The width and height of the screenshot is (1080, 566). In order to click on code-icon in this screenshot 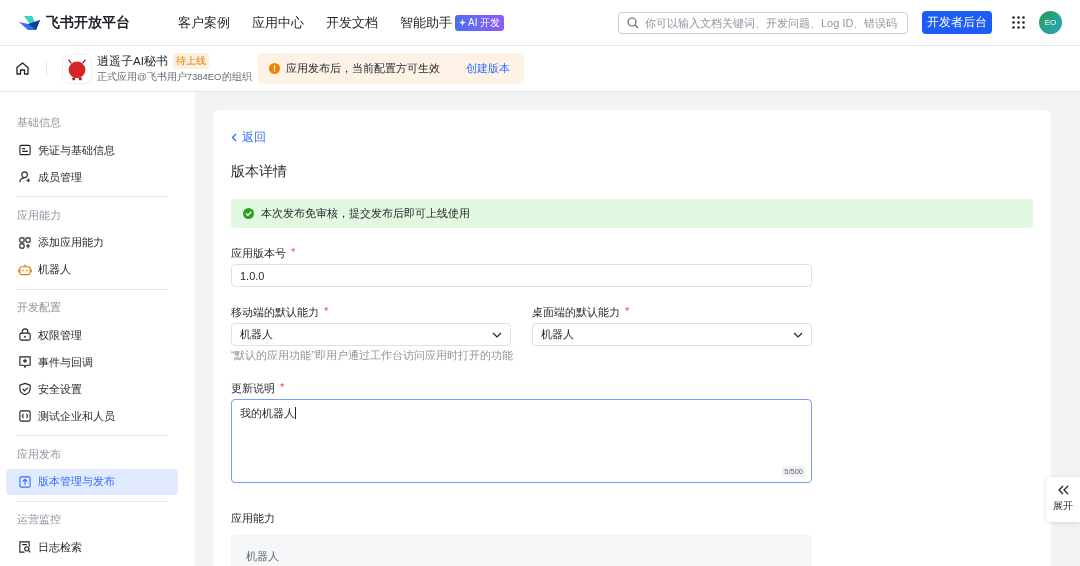, I will do `click(25, 416)`.